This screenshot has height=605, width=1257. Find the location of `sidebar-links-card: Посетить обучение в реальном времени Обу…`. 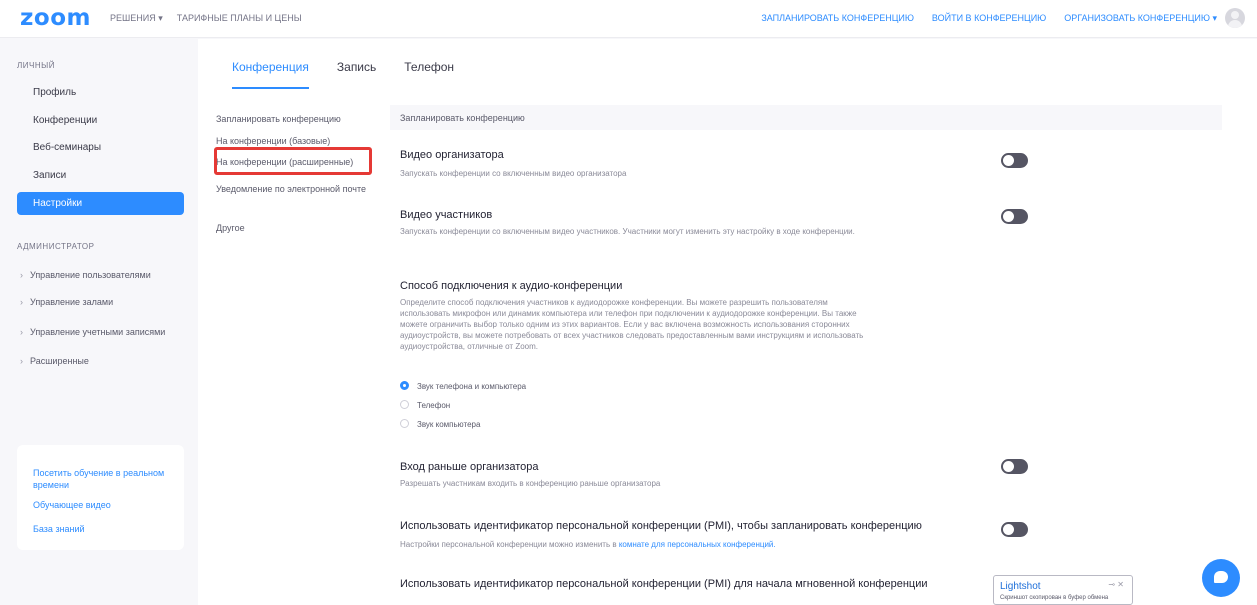

sidebar-links-card: Посетить обучение в реальном времени Обу… is located at coordinates (100, 497).